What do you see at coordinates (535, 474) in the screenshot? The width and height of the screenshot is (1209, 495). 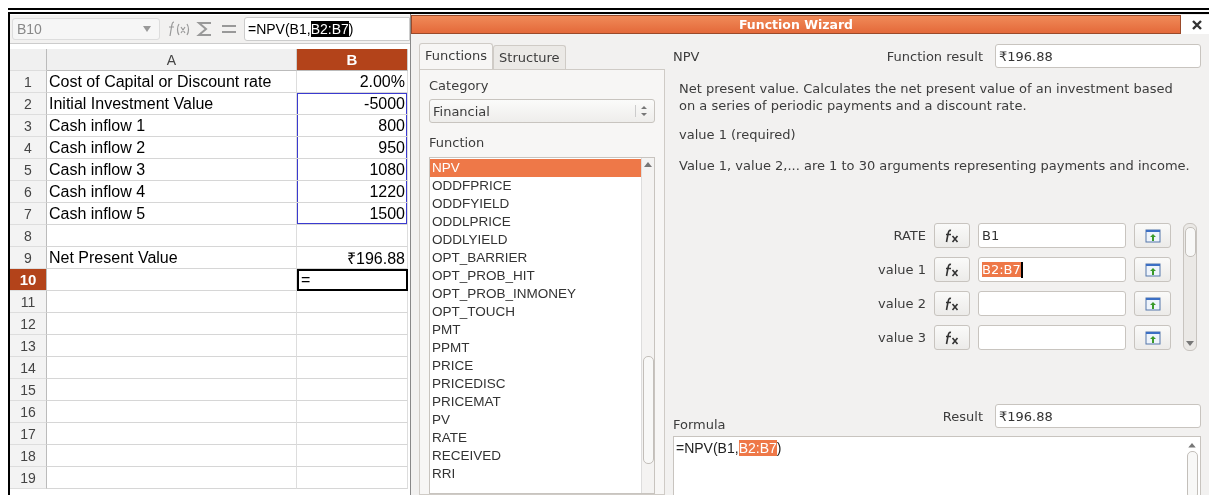 I see `function-item: RRI` at bounding box center [535, 474].